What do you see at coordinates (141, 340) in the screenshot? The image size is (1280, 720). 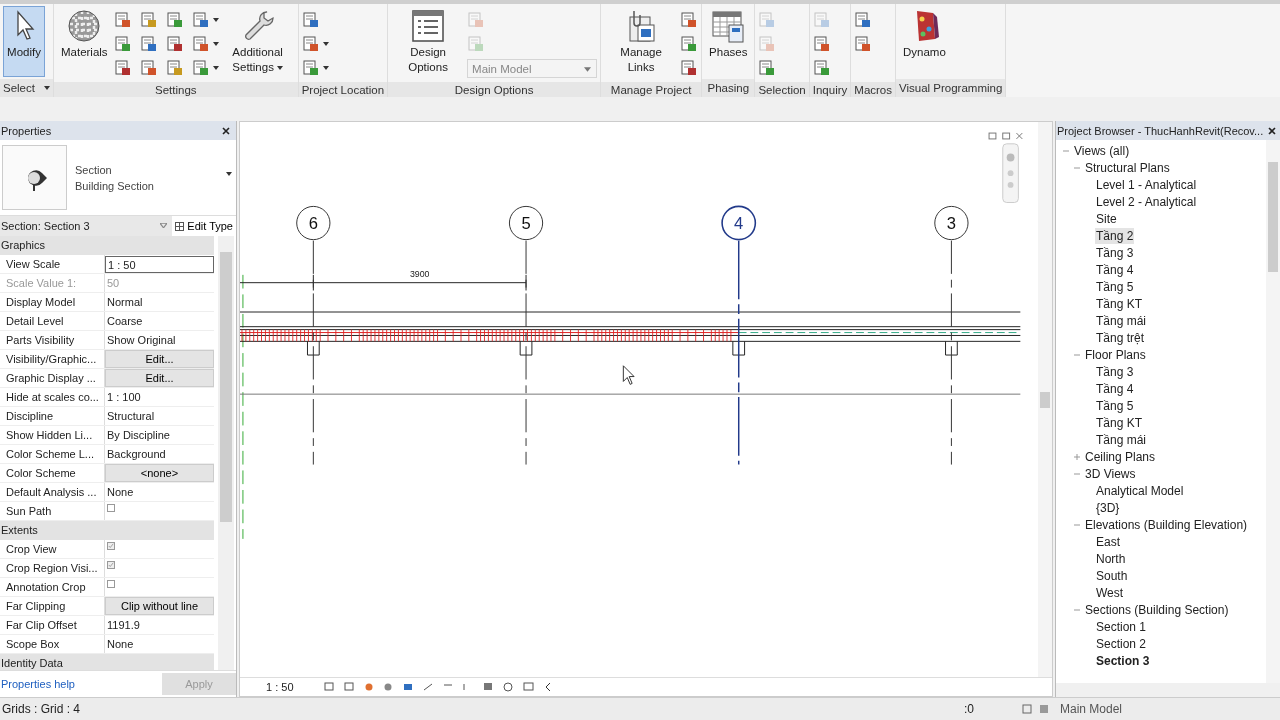 I see `property-value: Show Original` at bounding box center [141, 340].